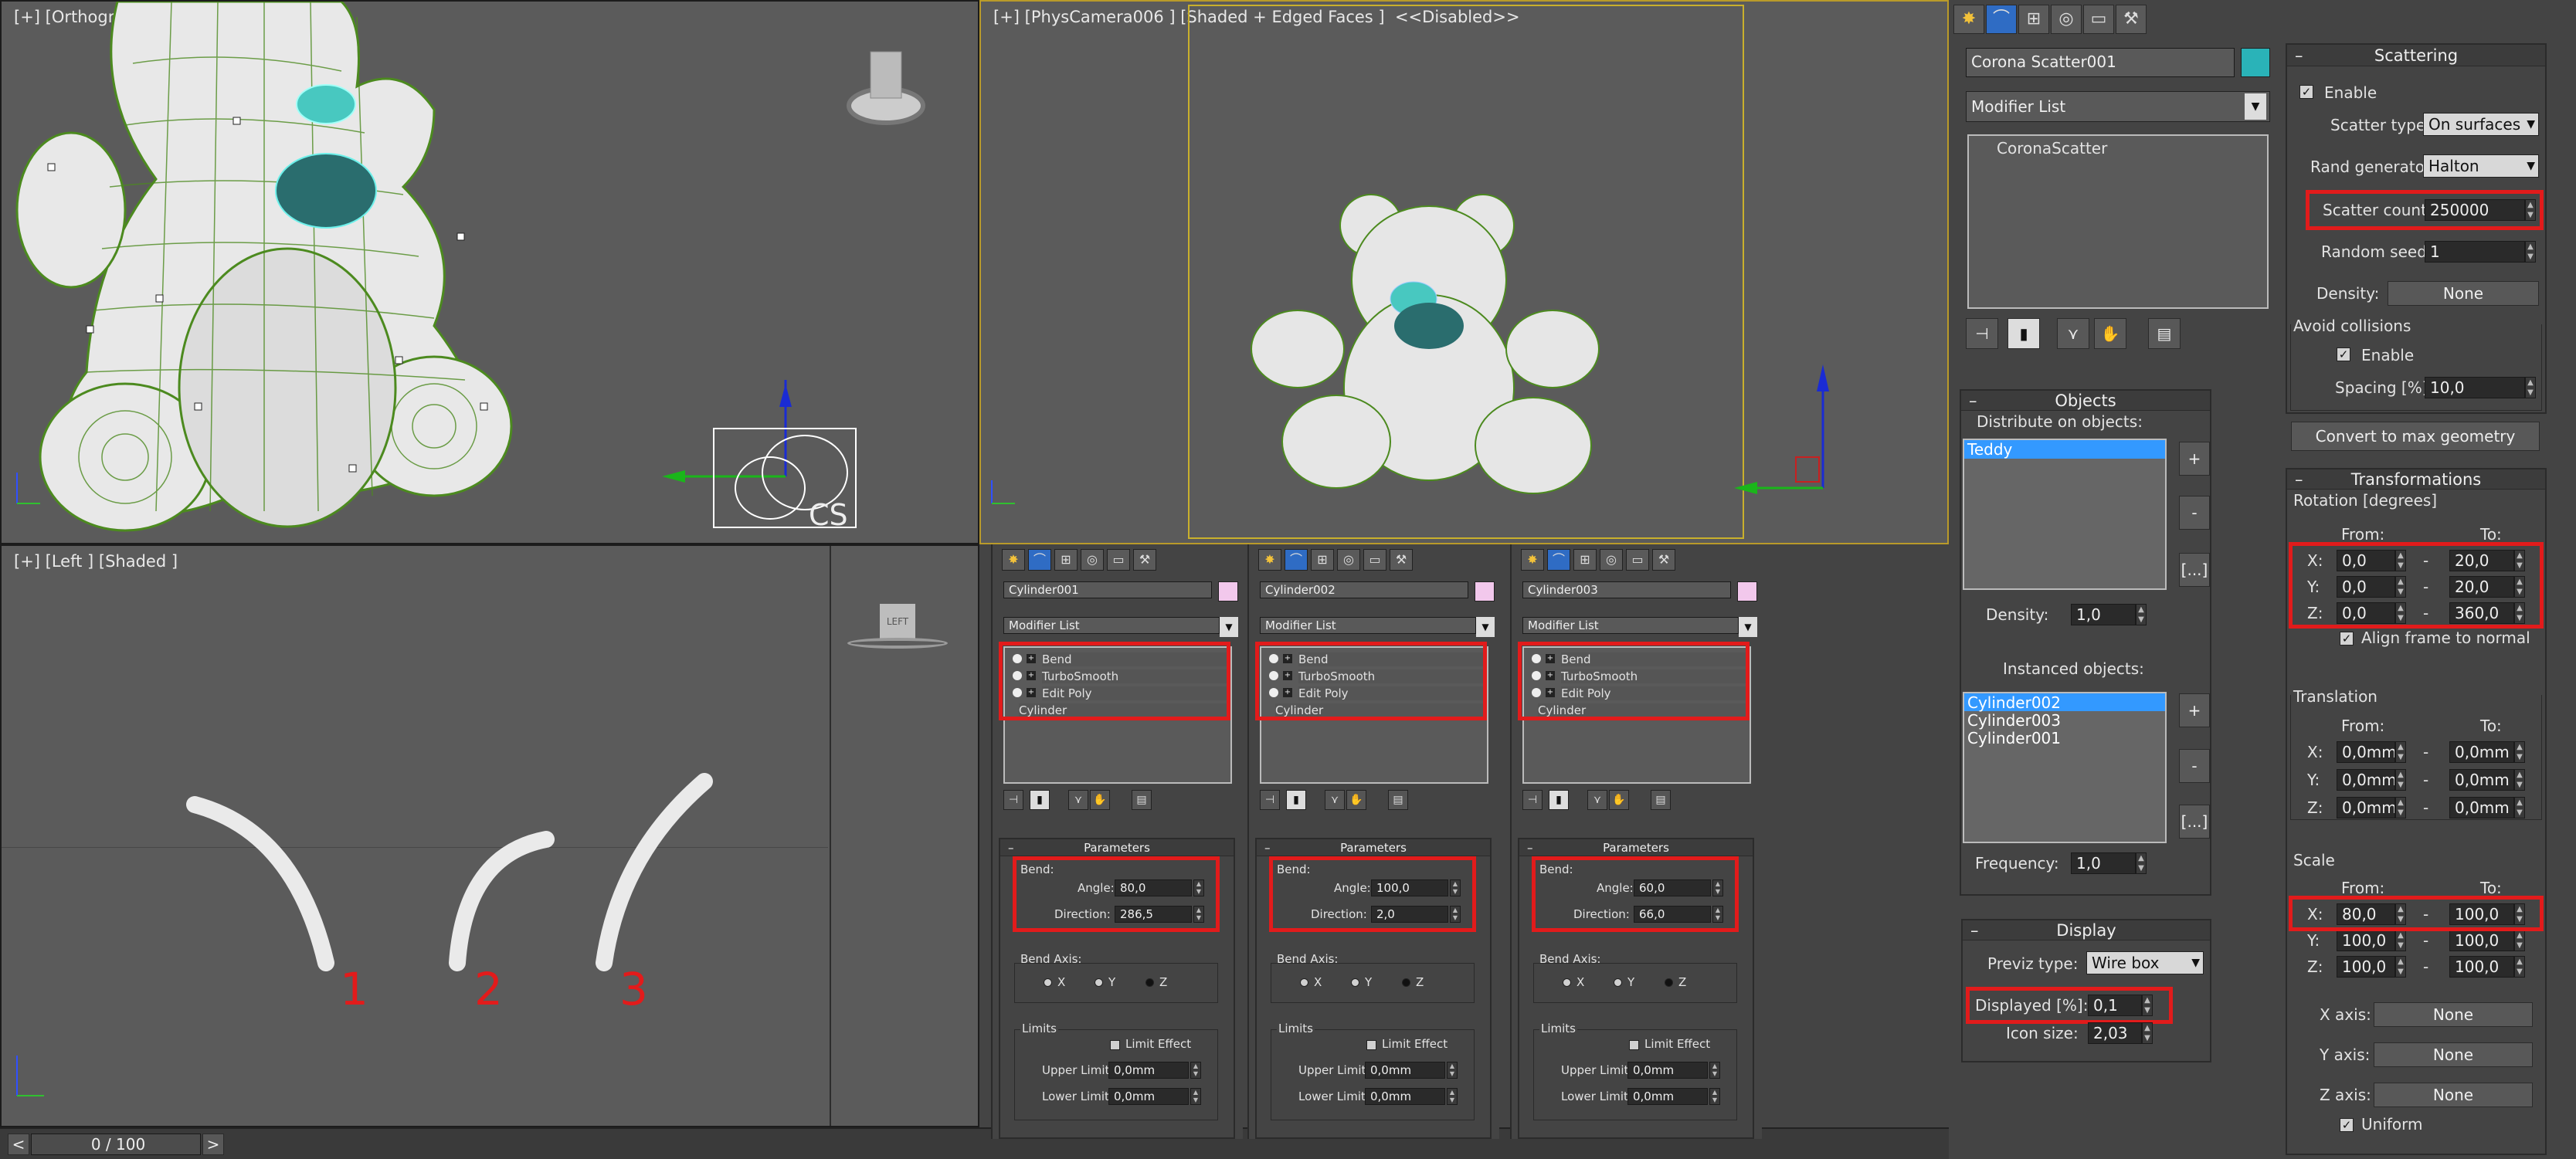 This screenshot has height=1159, width=2576. Describe the element at coordinates (2347, 1125) in the screenshot. I see `uniform-checkbox: ✓` at that location.